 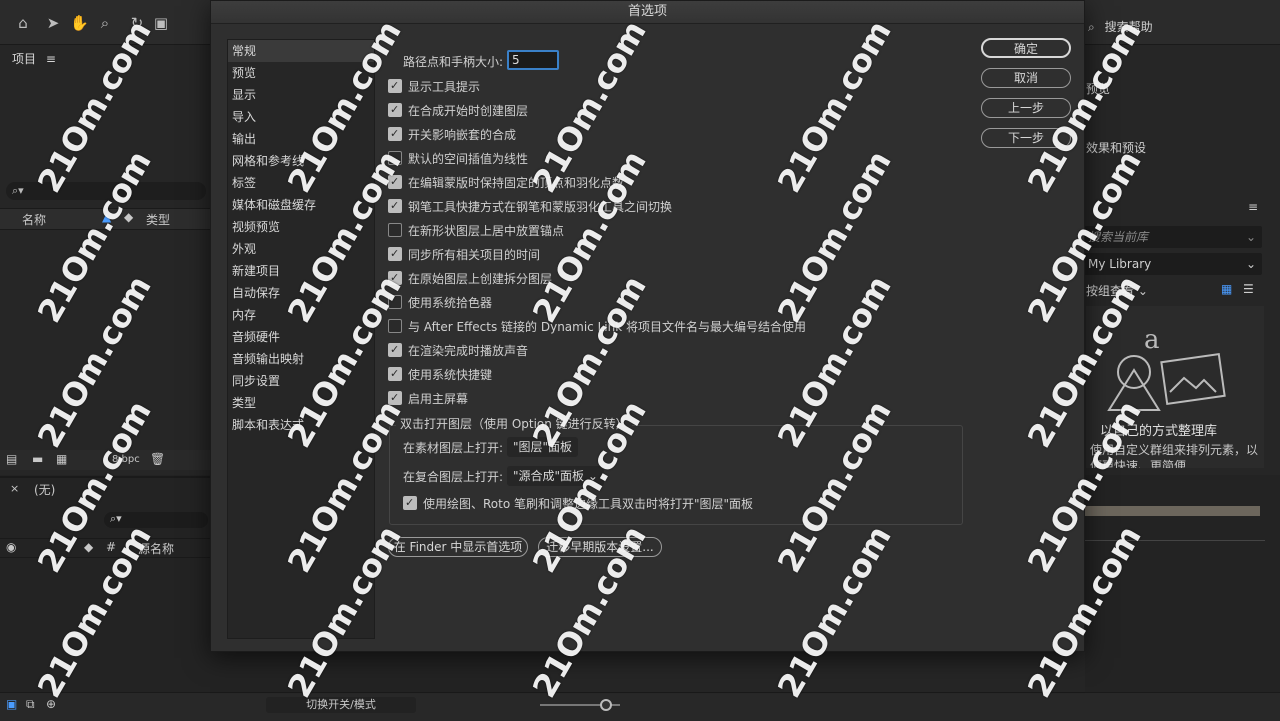 I want to click on trash-icon: 🗑, so click(x=157, y=459).